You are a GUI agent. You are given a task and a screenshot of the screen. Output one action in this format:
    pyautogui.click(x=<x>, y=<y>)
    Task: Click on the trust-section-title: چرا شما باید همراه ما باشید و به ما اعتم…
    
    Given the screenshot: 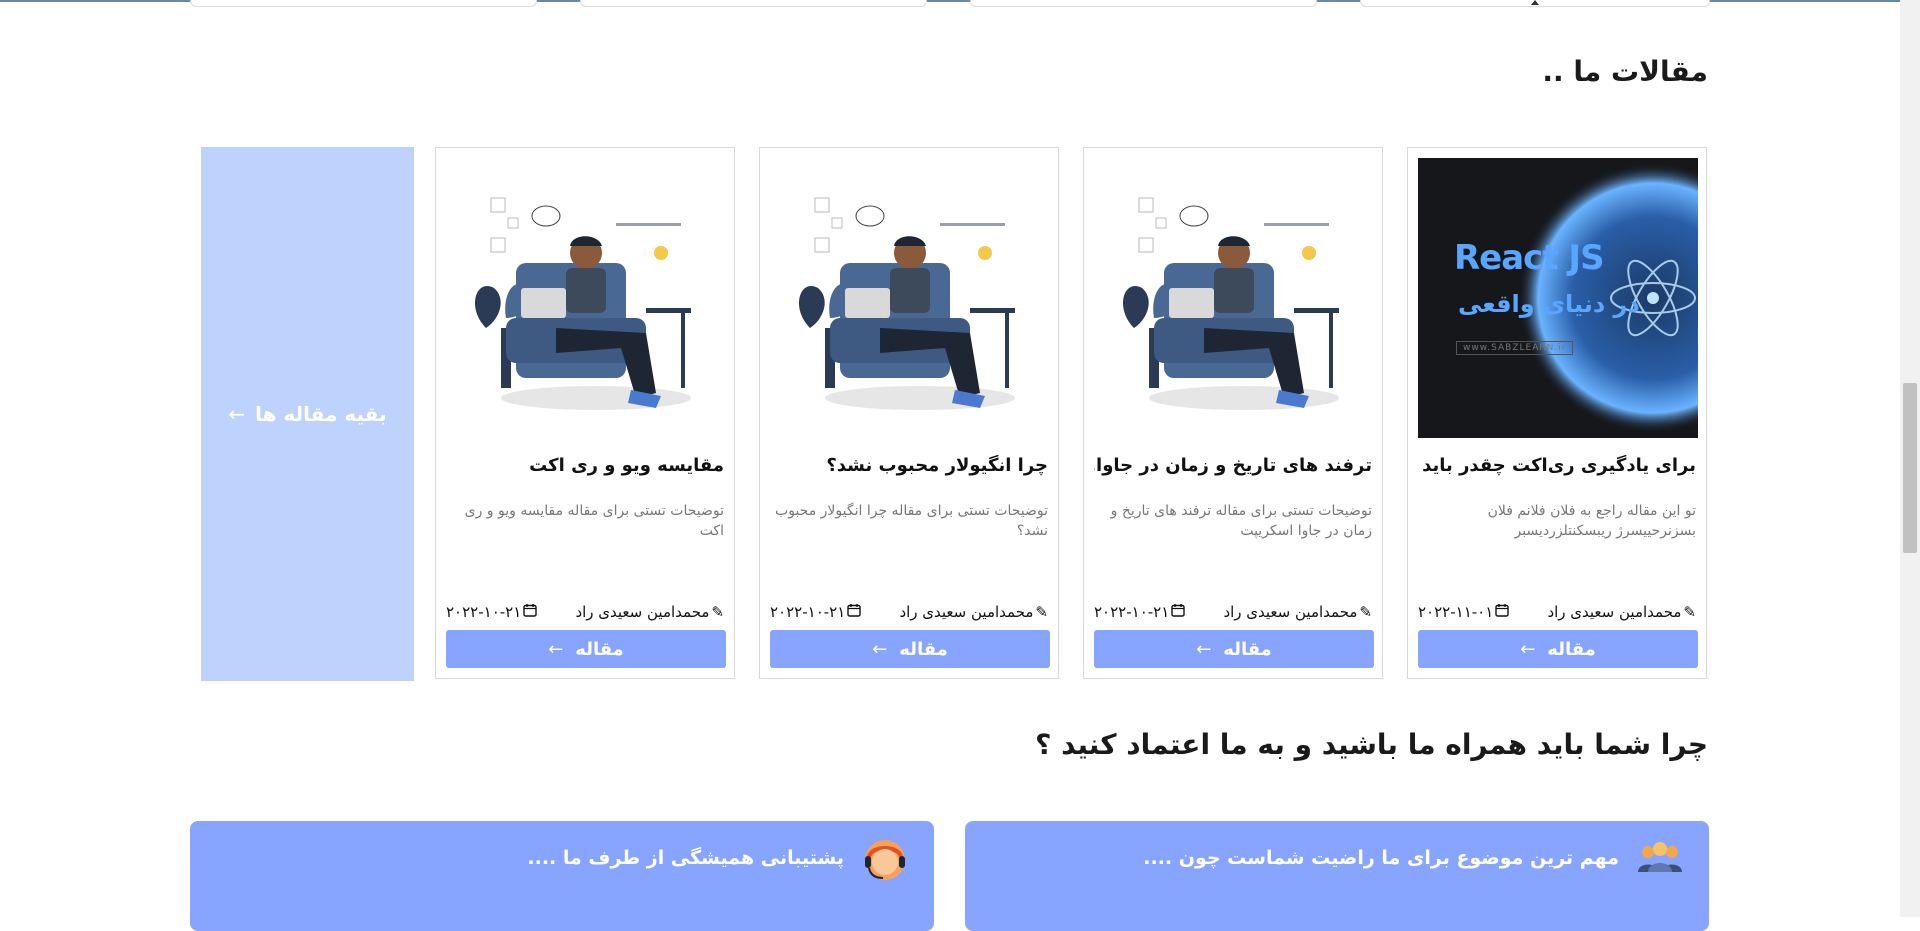 What is the action you would take?
    pyautogui.click(x=1371, y=744)
    